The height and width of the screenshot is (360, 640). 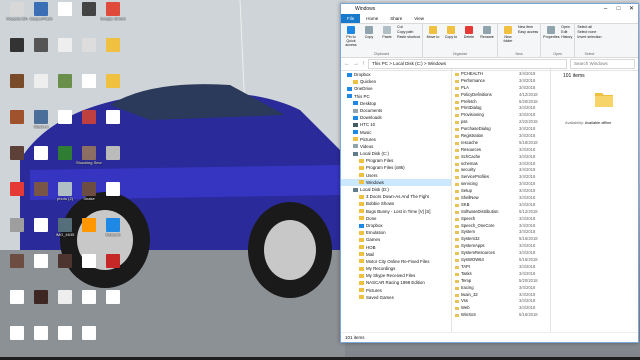 What do you see at coordinates (451, 32) in the screenshot?
I see `copy-to-button: Copy to` at bounding box center [451, 32].